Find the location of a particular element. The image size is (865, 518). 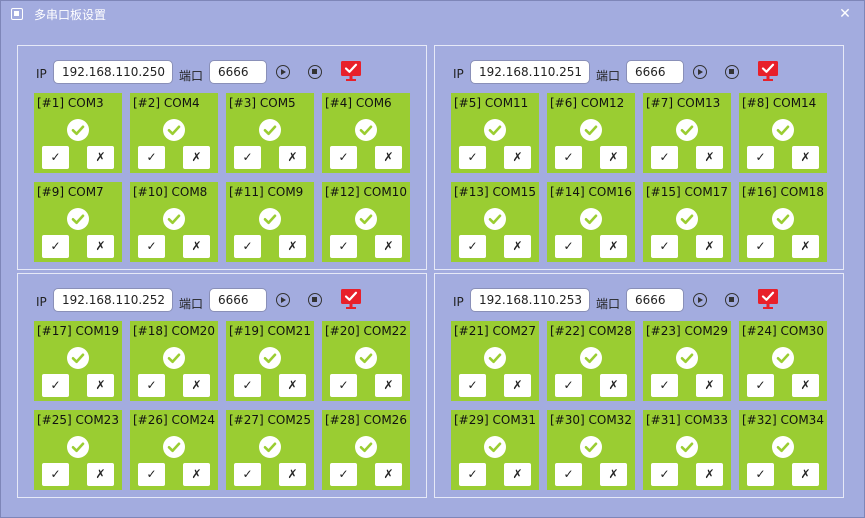

com-port-label: [#14] COM16 is located at coordinates (591, 192).